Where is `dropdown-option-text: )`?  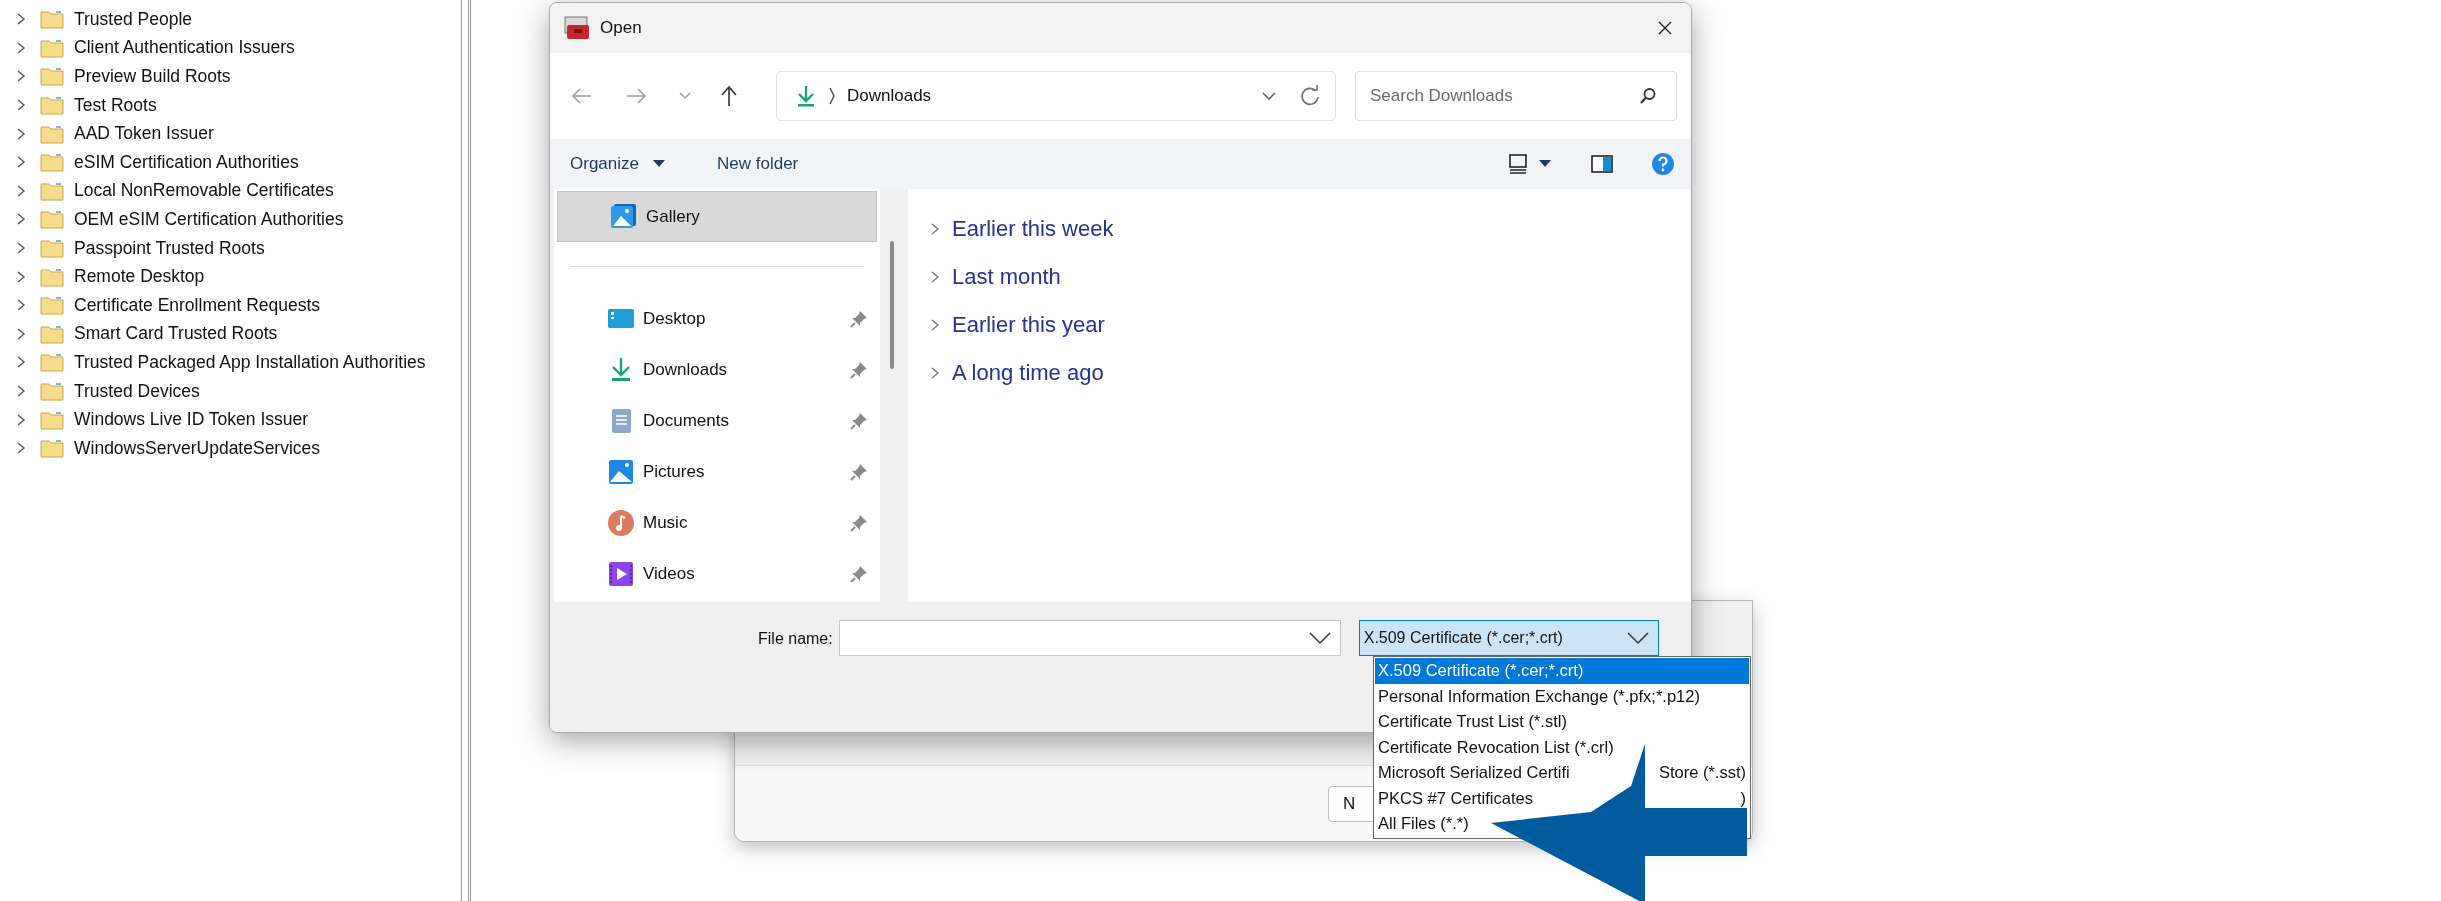 dropdown-option-text: ) is located at coordinates (1743, 798).